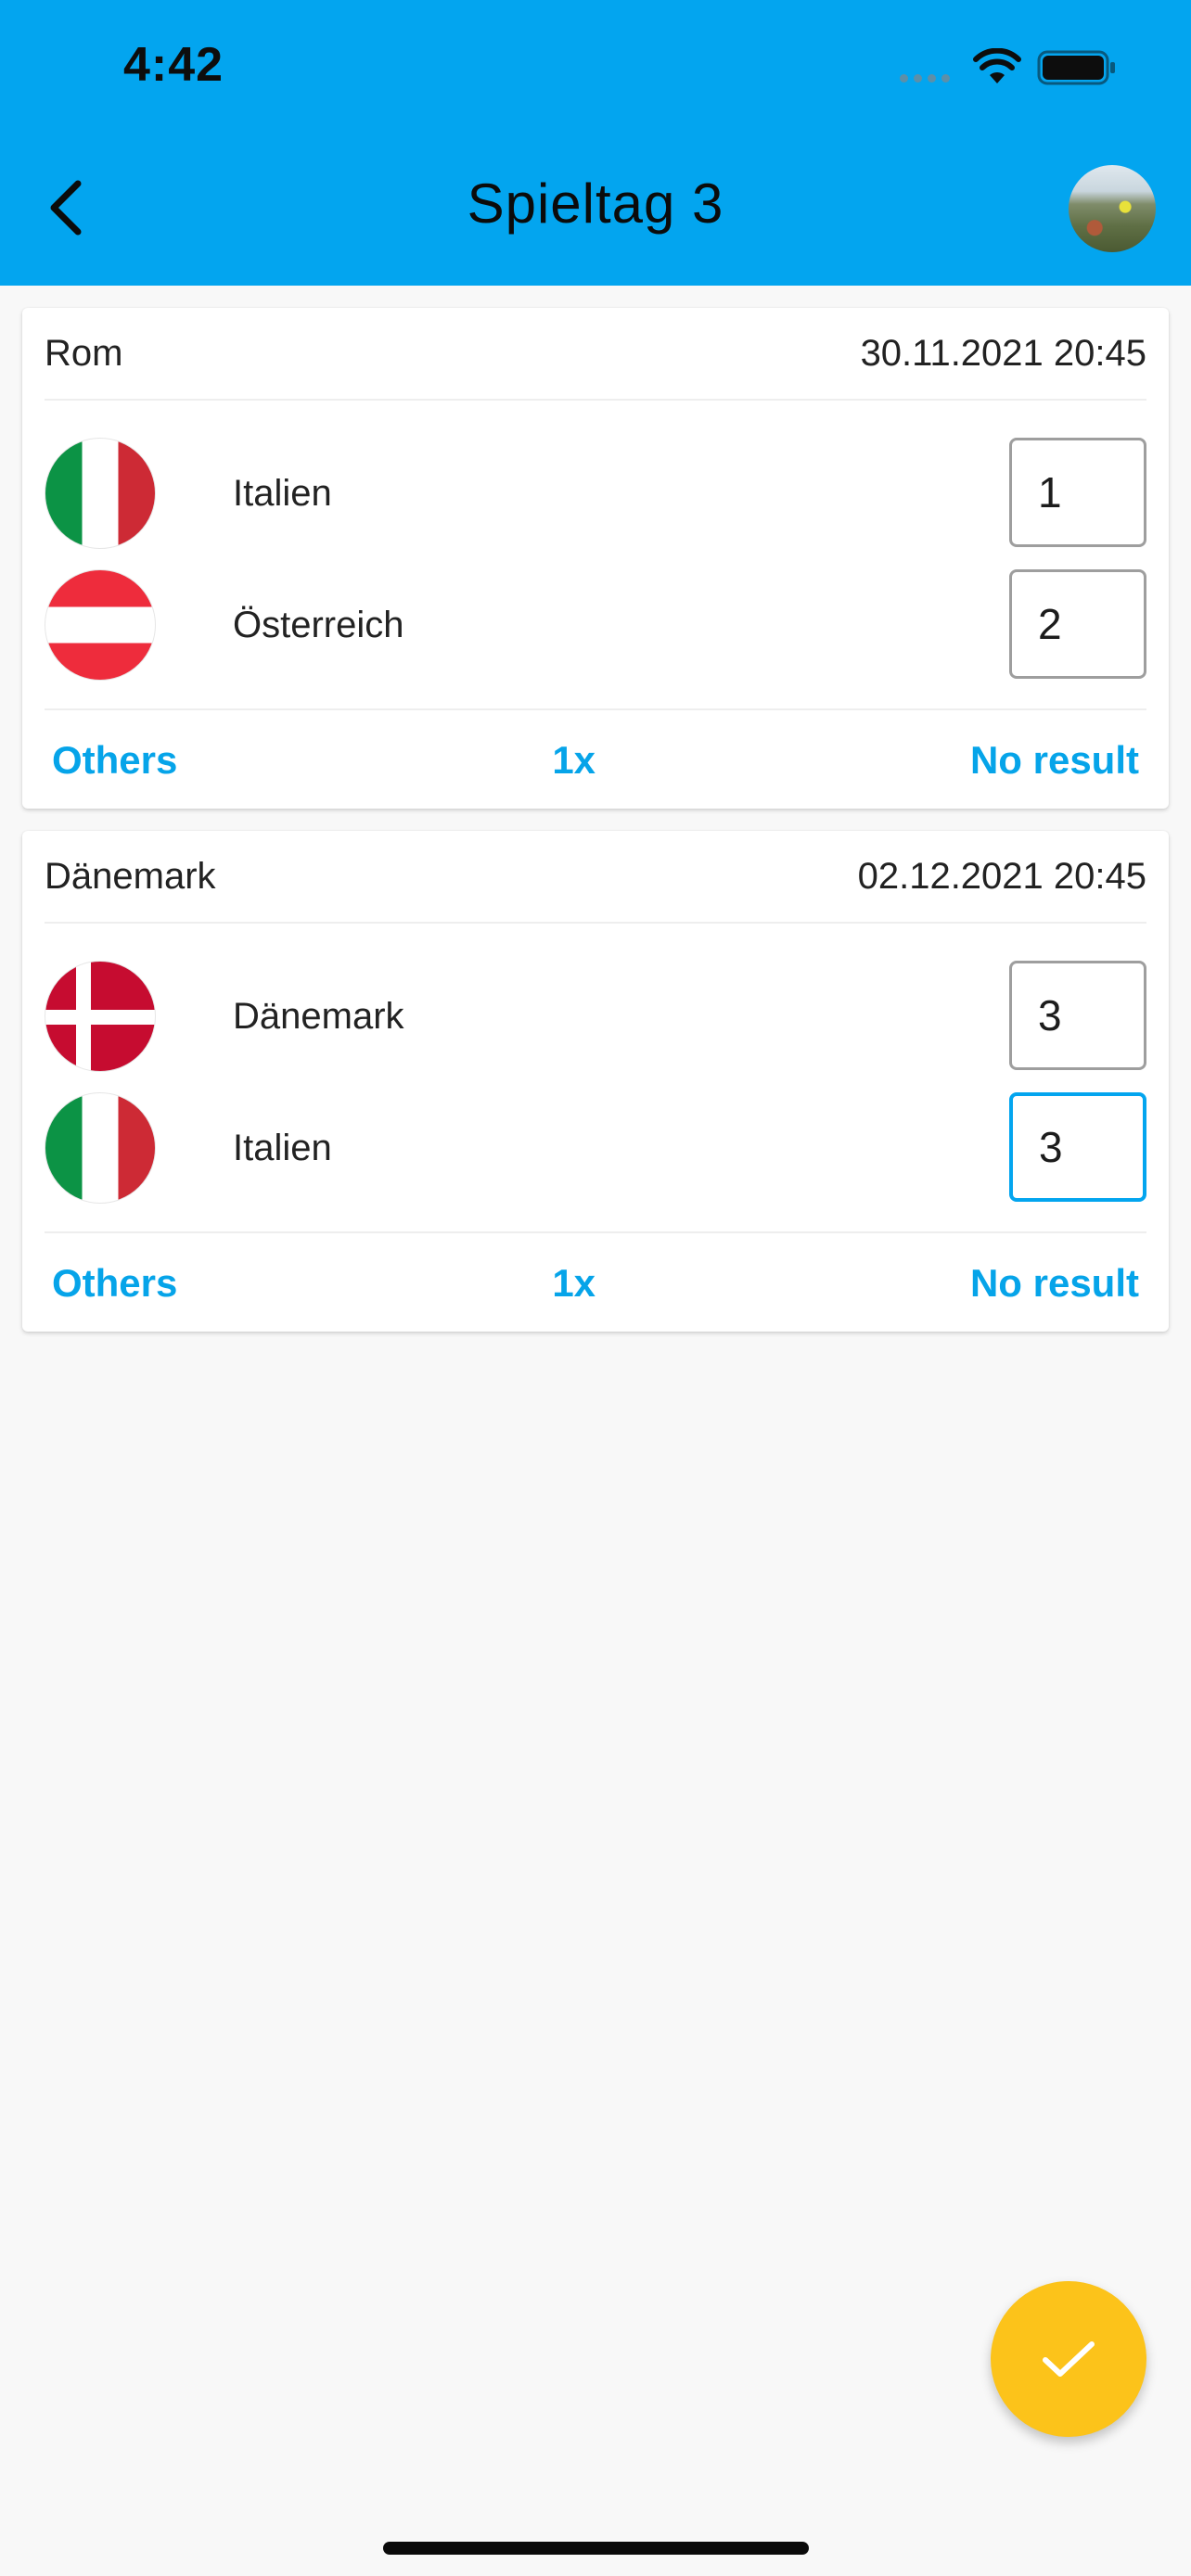  I want to click on match-header: Rom 30.11.2021 20:45, so click(595, 354).